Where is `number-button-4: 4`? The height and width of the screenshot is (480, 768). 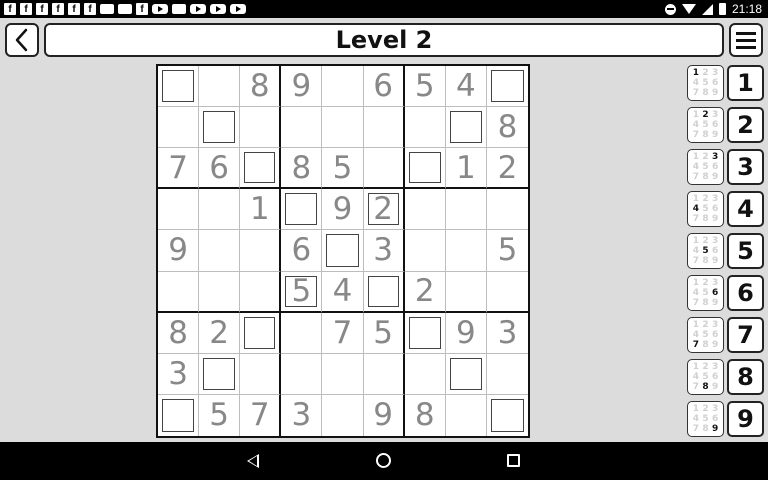
number-button-4: 4 is located at coordinates (745, 209).